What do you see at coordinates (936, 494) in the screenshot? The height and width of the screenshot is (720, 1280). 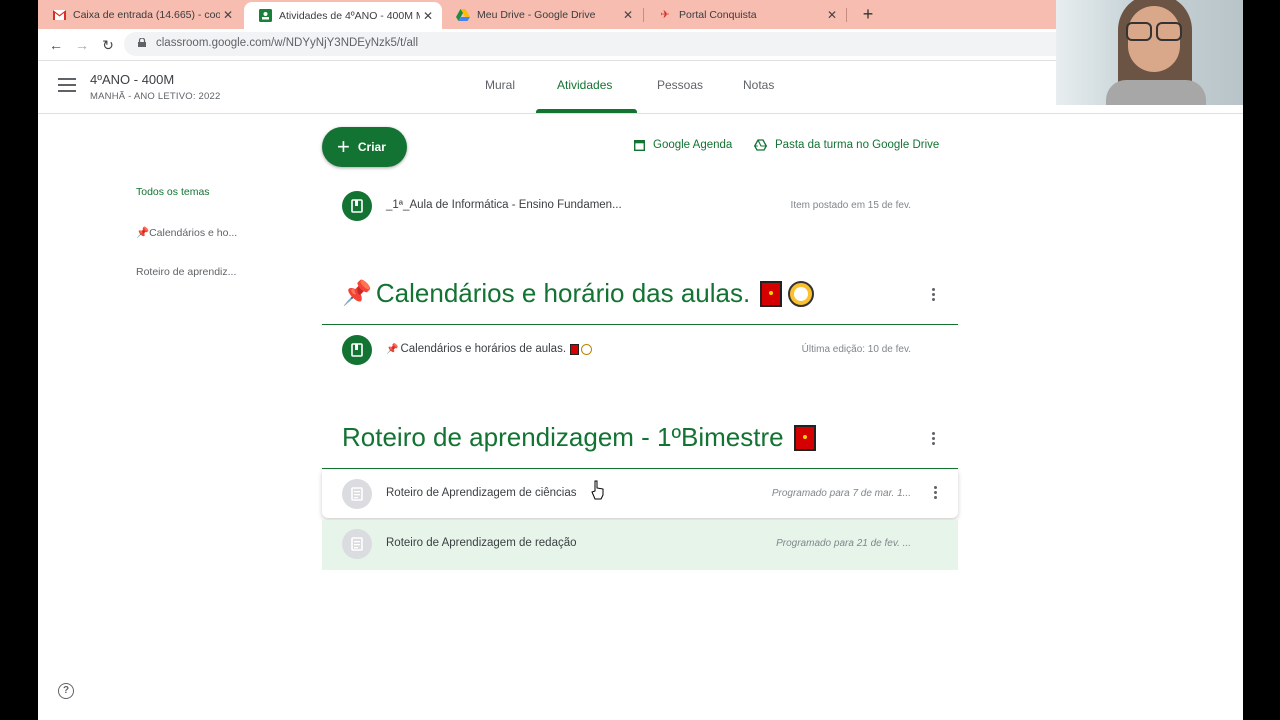 I see `item-more-options-icon` at bounding box center [936, 494].